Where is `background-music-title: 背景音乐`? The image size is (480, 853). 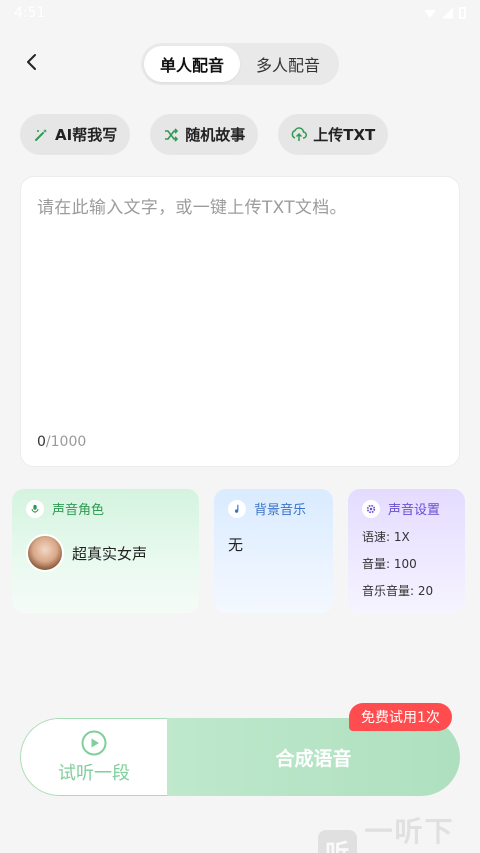
background-music-title: 背景音乐 is located at coordinates (280, 510).